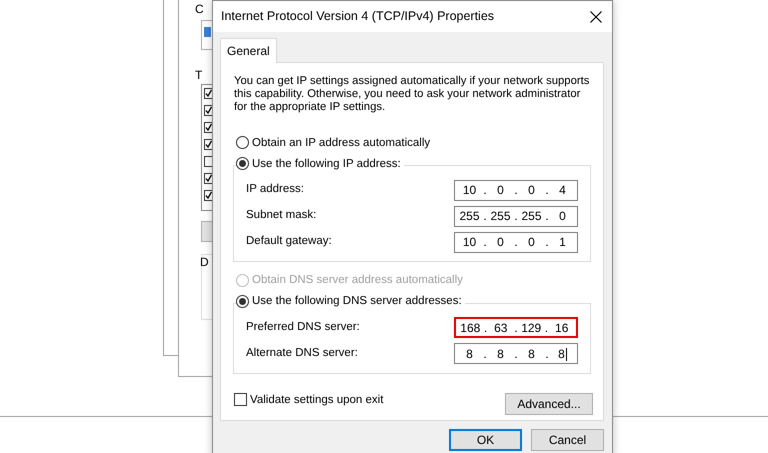  Describe the element at coordinates (516, 190) in the screenshot. I see `ip-address-field: 10 . 0 . 0 . 4` at that location.